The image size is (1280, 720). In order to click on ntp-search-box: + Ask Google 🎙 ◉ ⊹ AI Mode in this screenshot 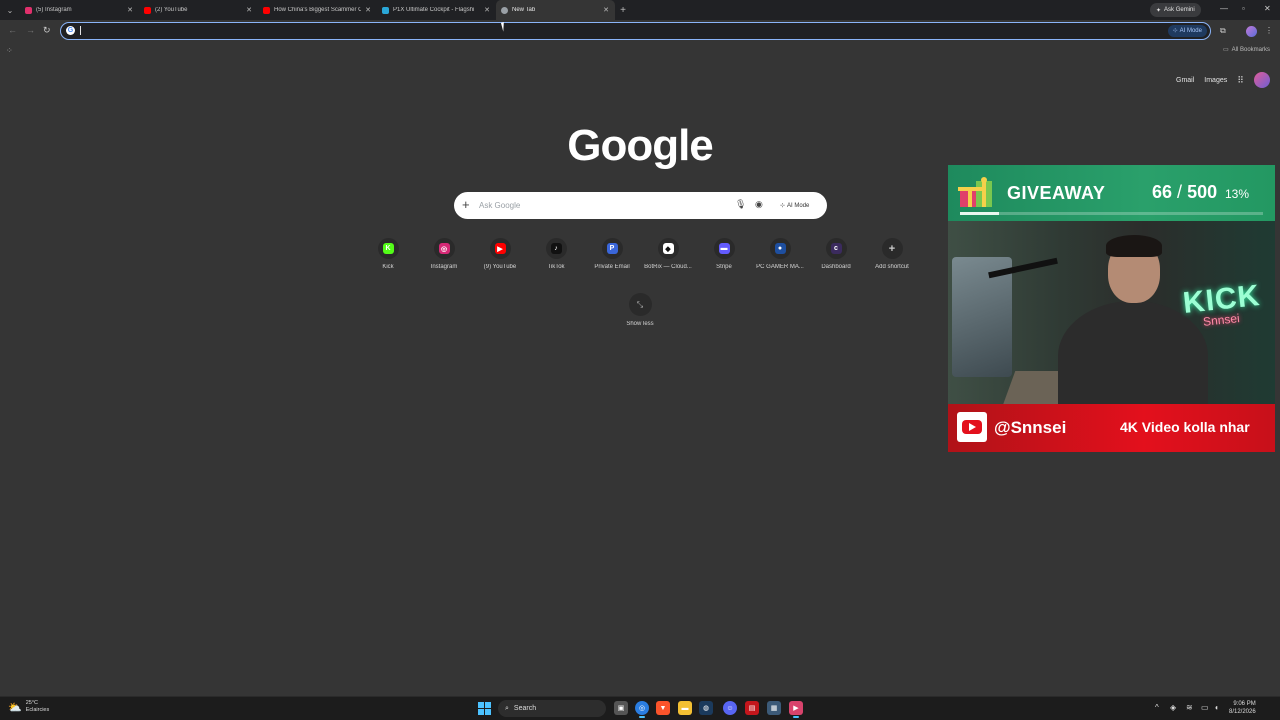, I will do `click(640, 205)`.